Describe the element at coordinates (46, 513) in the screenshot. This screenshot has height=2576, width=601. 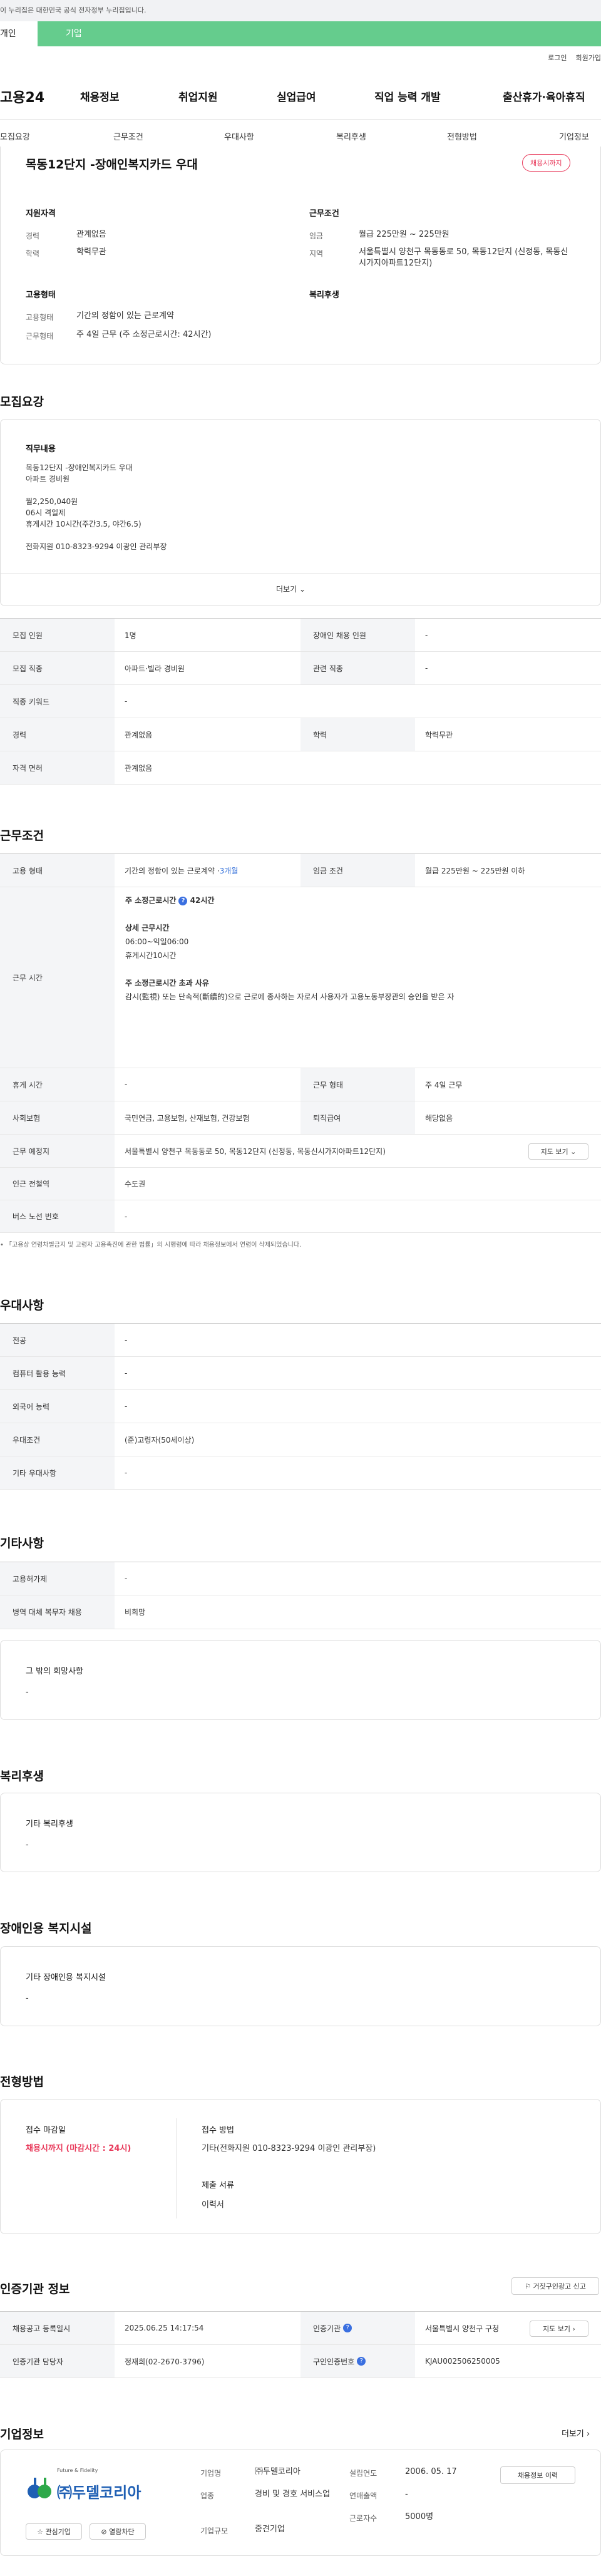
I see `duty-line: 06시 격일제` at that location.